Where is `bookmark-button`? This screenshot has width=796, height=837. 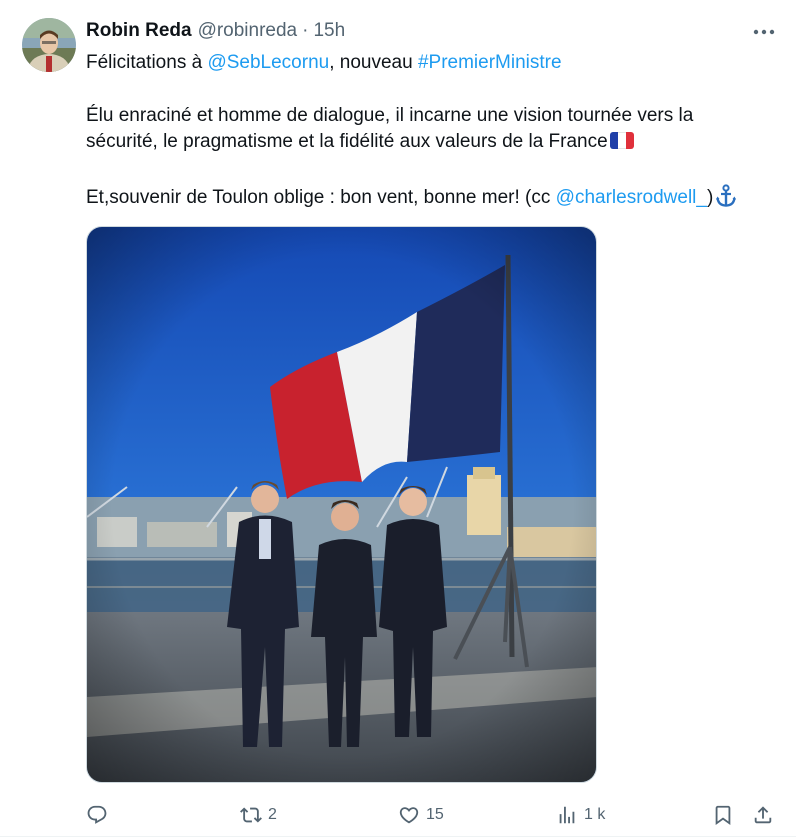
bookmark-button is located at coordinates (723, 815).